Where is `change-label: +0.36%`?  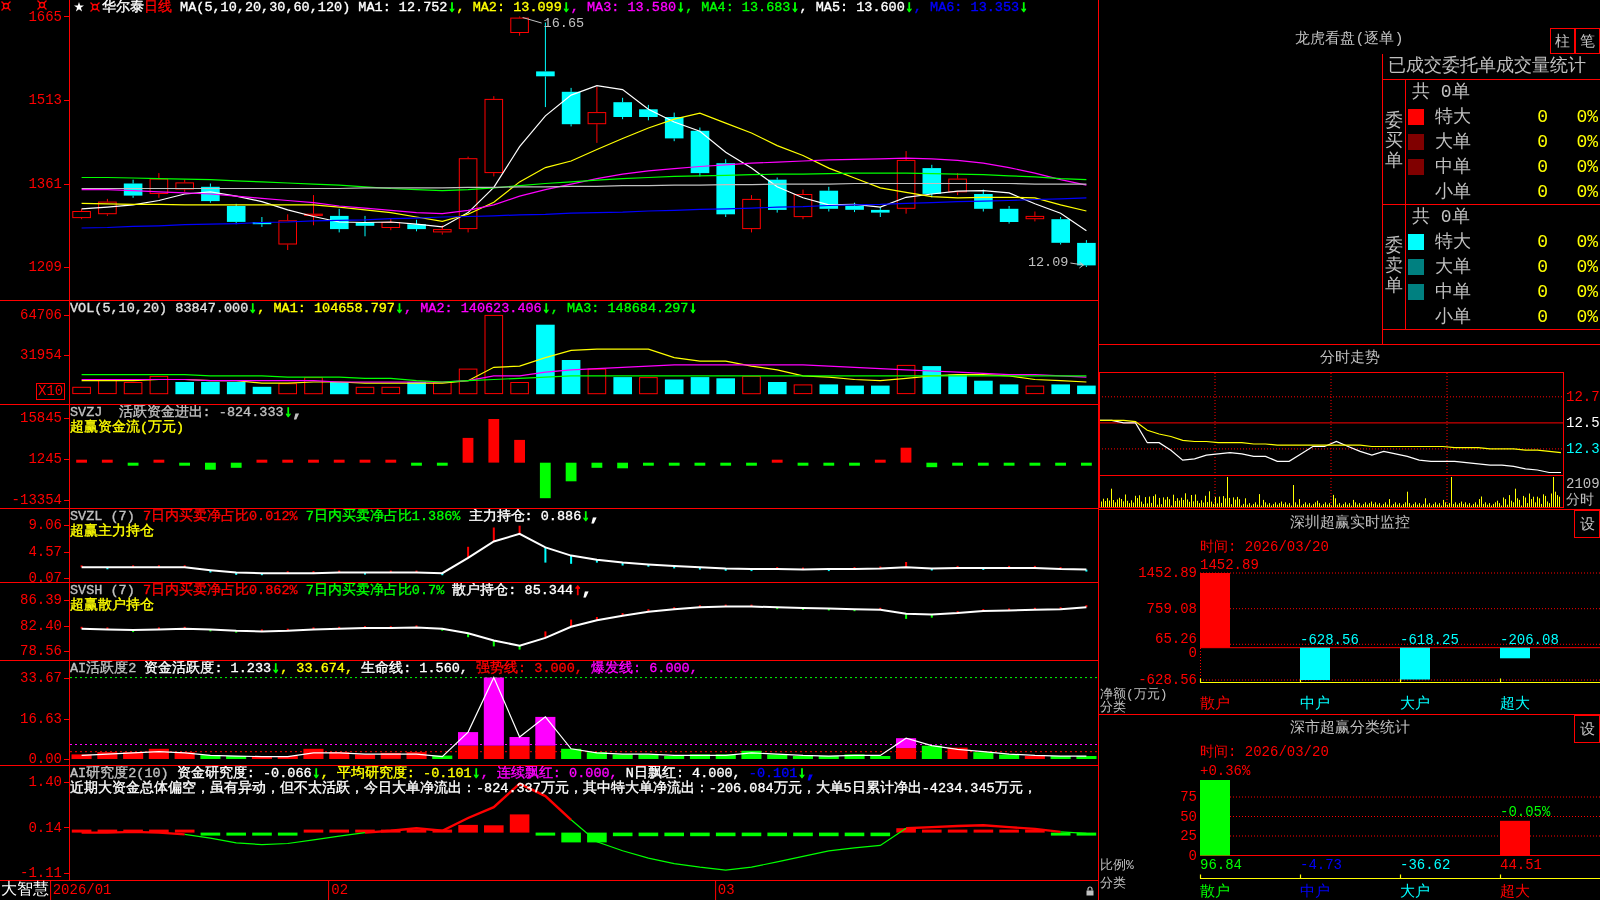
change-label: +0.36% is located at coordinates (1225, 771).